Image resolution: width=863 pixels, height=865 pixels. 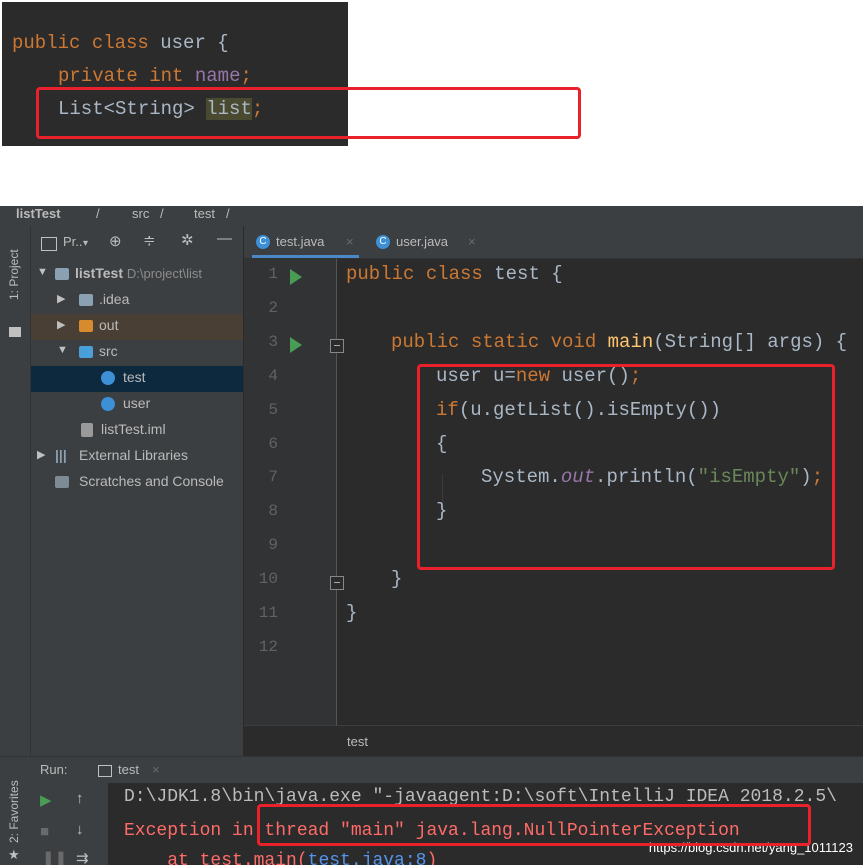 What do you see at coordinates (137, 457) in the screenshot?
I see `tree-item-external-libraries: ▶ ||| External Libraries` at bounding box center [137, 457].